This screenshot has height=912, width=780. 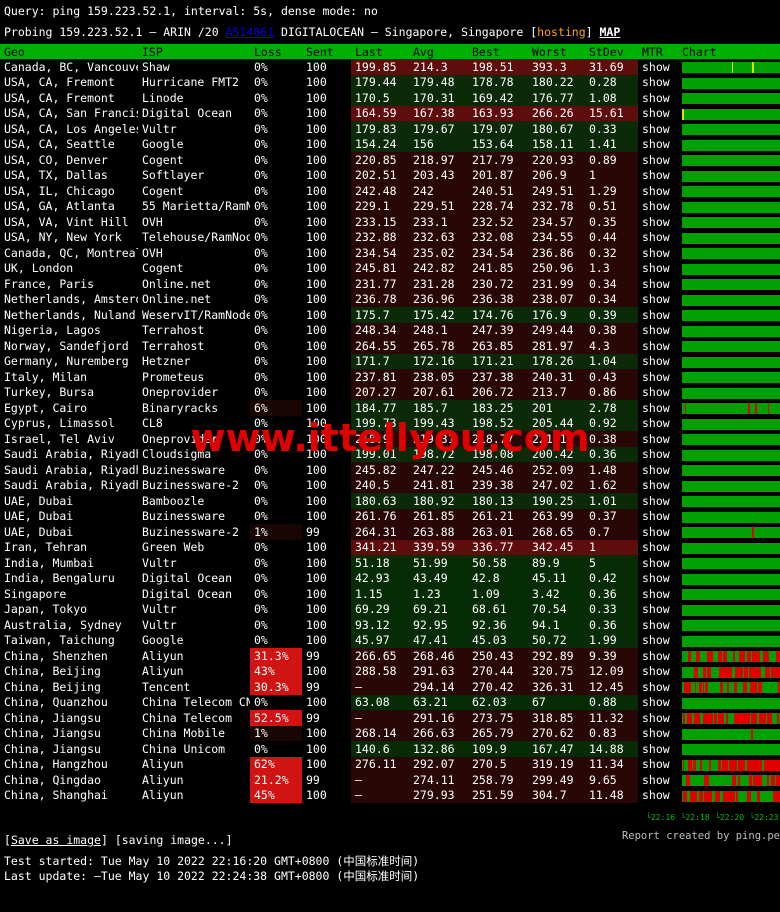 I want to click on cell-worst: 200.42, so click(x=556, y=454).